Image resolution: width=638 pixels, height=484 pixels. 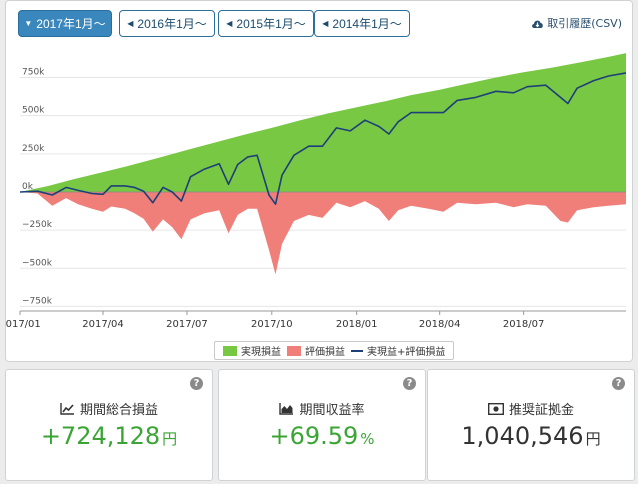 What do you see at coordinates (524, 324) in the screenshot?
I see `x-tick-label: 2018/07` at bounding box center [524, 324].